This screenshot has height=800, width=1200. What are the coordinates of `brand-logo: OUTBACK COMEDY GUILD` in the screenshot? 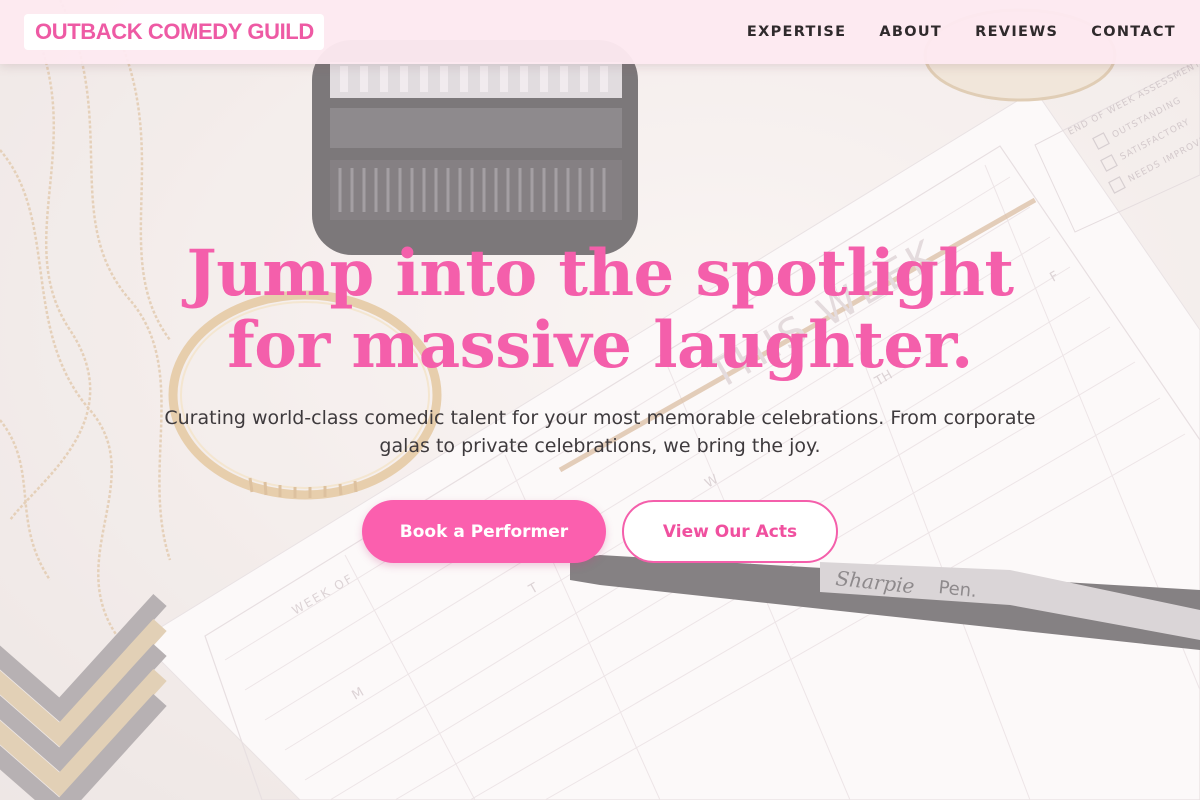 It's located at (174, 32).